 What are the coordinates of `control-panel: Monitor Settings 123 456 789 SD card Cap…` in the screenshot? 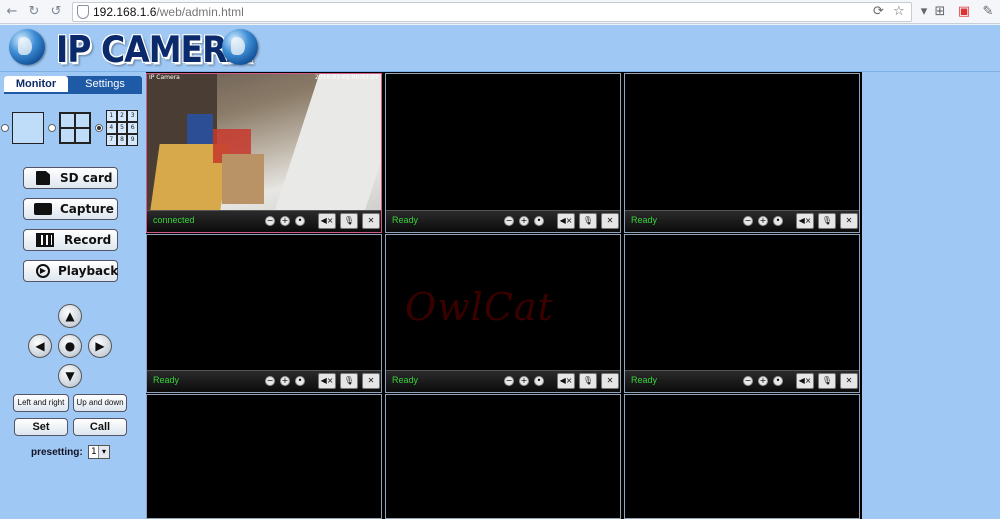 It's located at (73, 295).